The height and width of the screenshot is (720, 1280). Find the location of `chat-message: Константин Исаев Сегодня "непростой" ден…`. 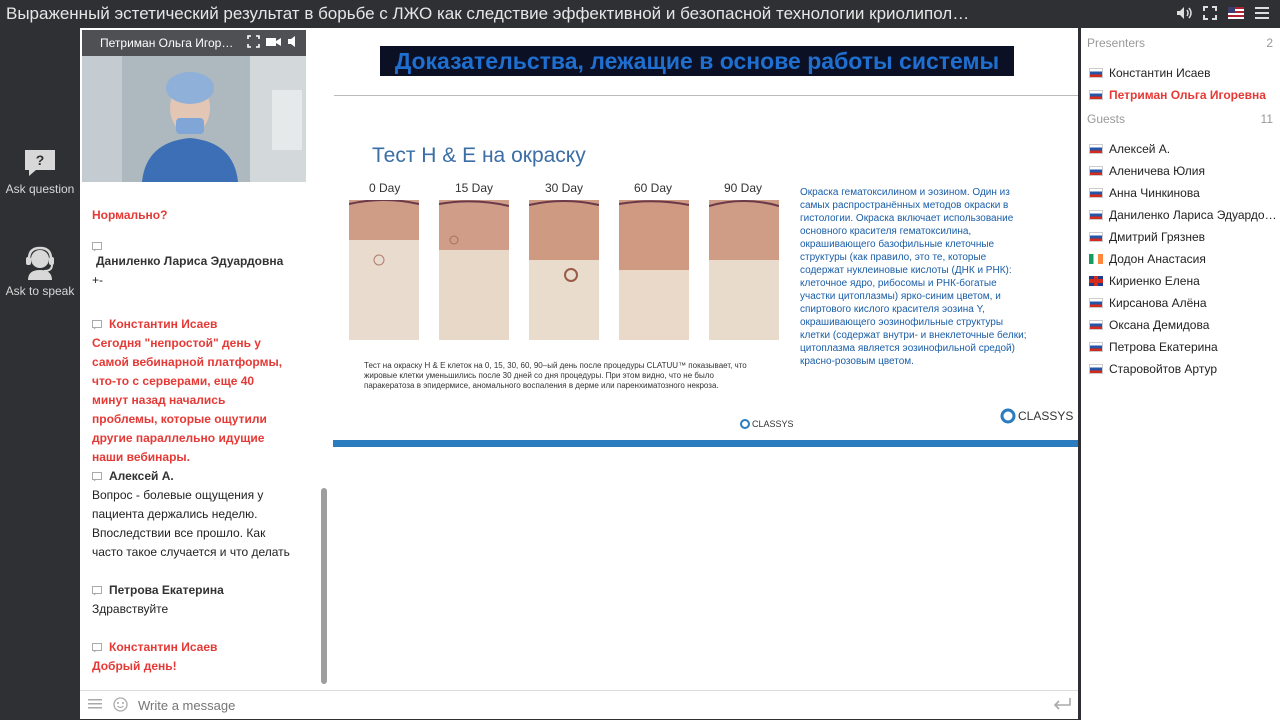

chat-message: Константин Исаев Сегодня "непростой" ден… is located at coordinates (192, 391).